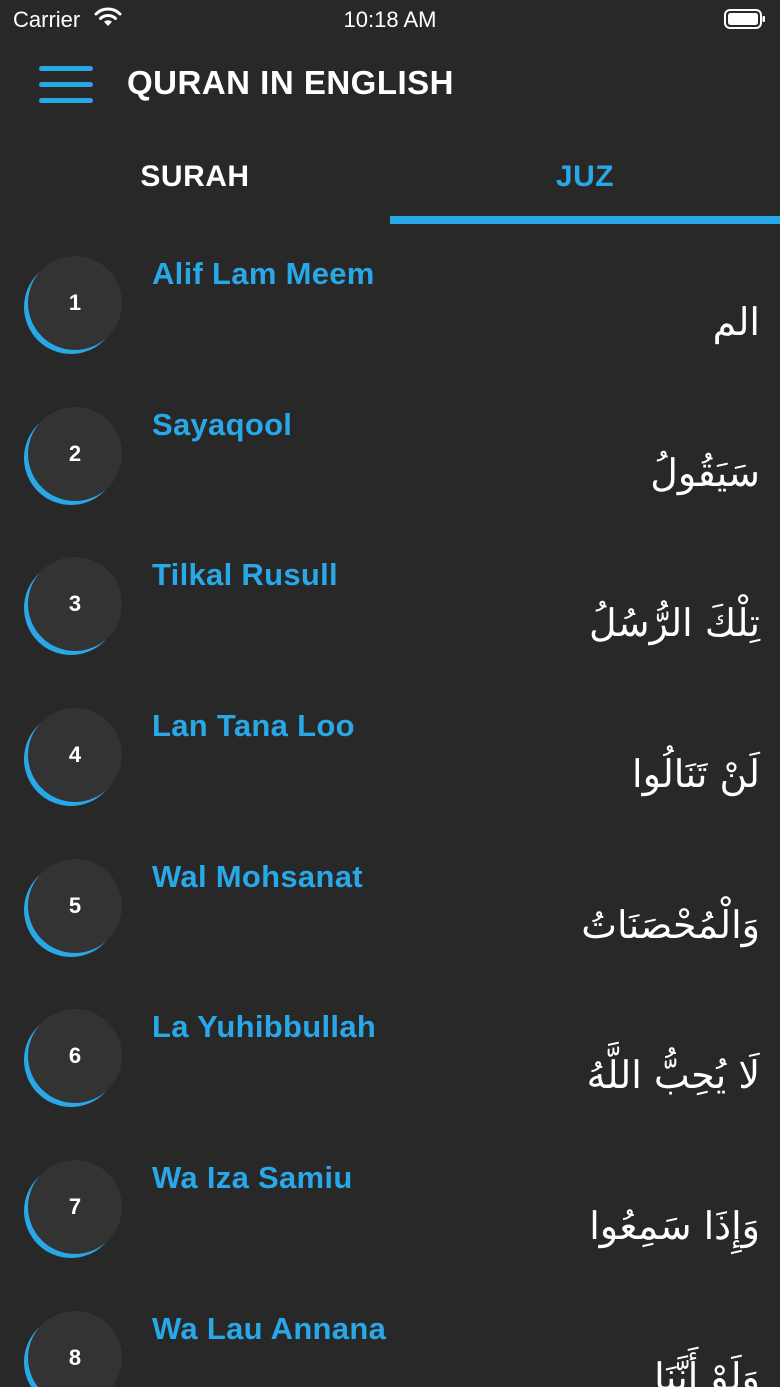 The width and height of the screenshot is (780, 1387). Describe the element at coordinates (291, 82) in the screenshot. I see `app-title: QURAN IN ENGLISH` at that location.